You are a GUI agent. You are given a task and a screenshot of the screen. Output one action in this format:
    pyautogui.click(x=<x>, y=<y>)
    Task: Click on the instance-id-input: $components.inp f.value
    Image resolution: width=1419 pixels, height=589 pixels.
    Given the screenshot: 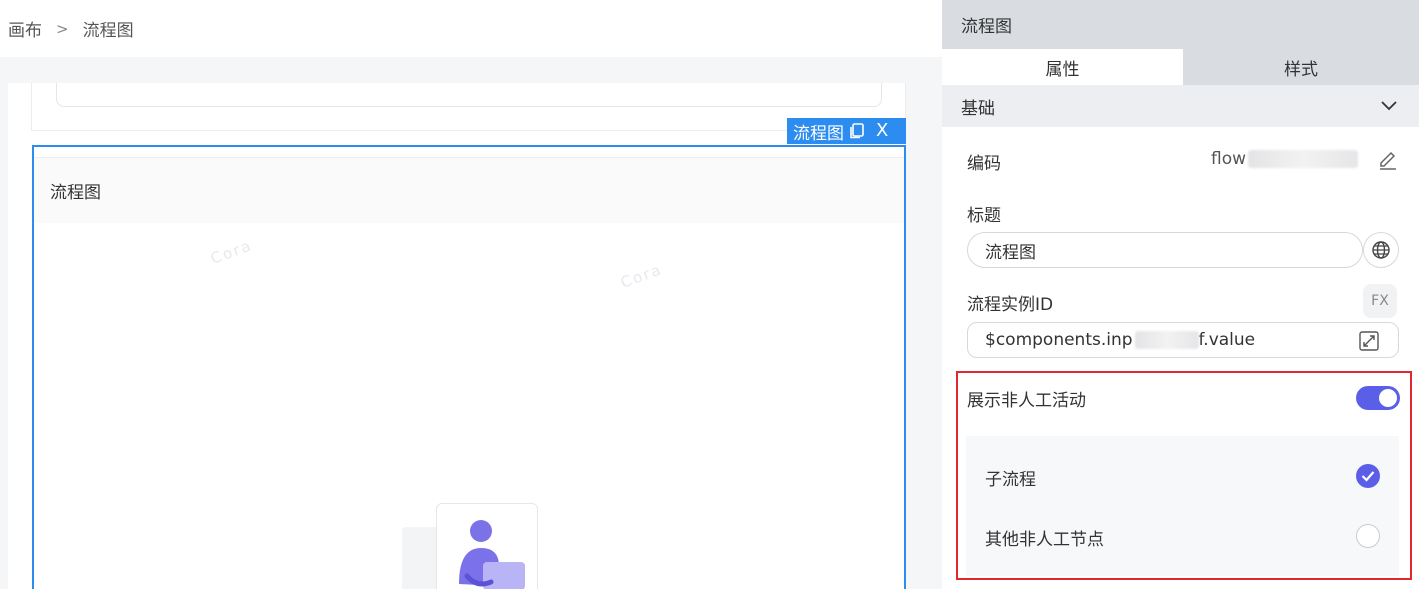 What is the action you would take?
    pyautogui.click(x=1183, y=340)
    